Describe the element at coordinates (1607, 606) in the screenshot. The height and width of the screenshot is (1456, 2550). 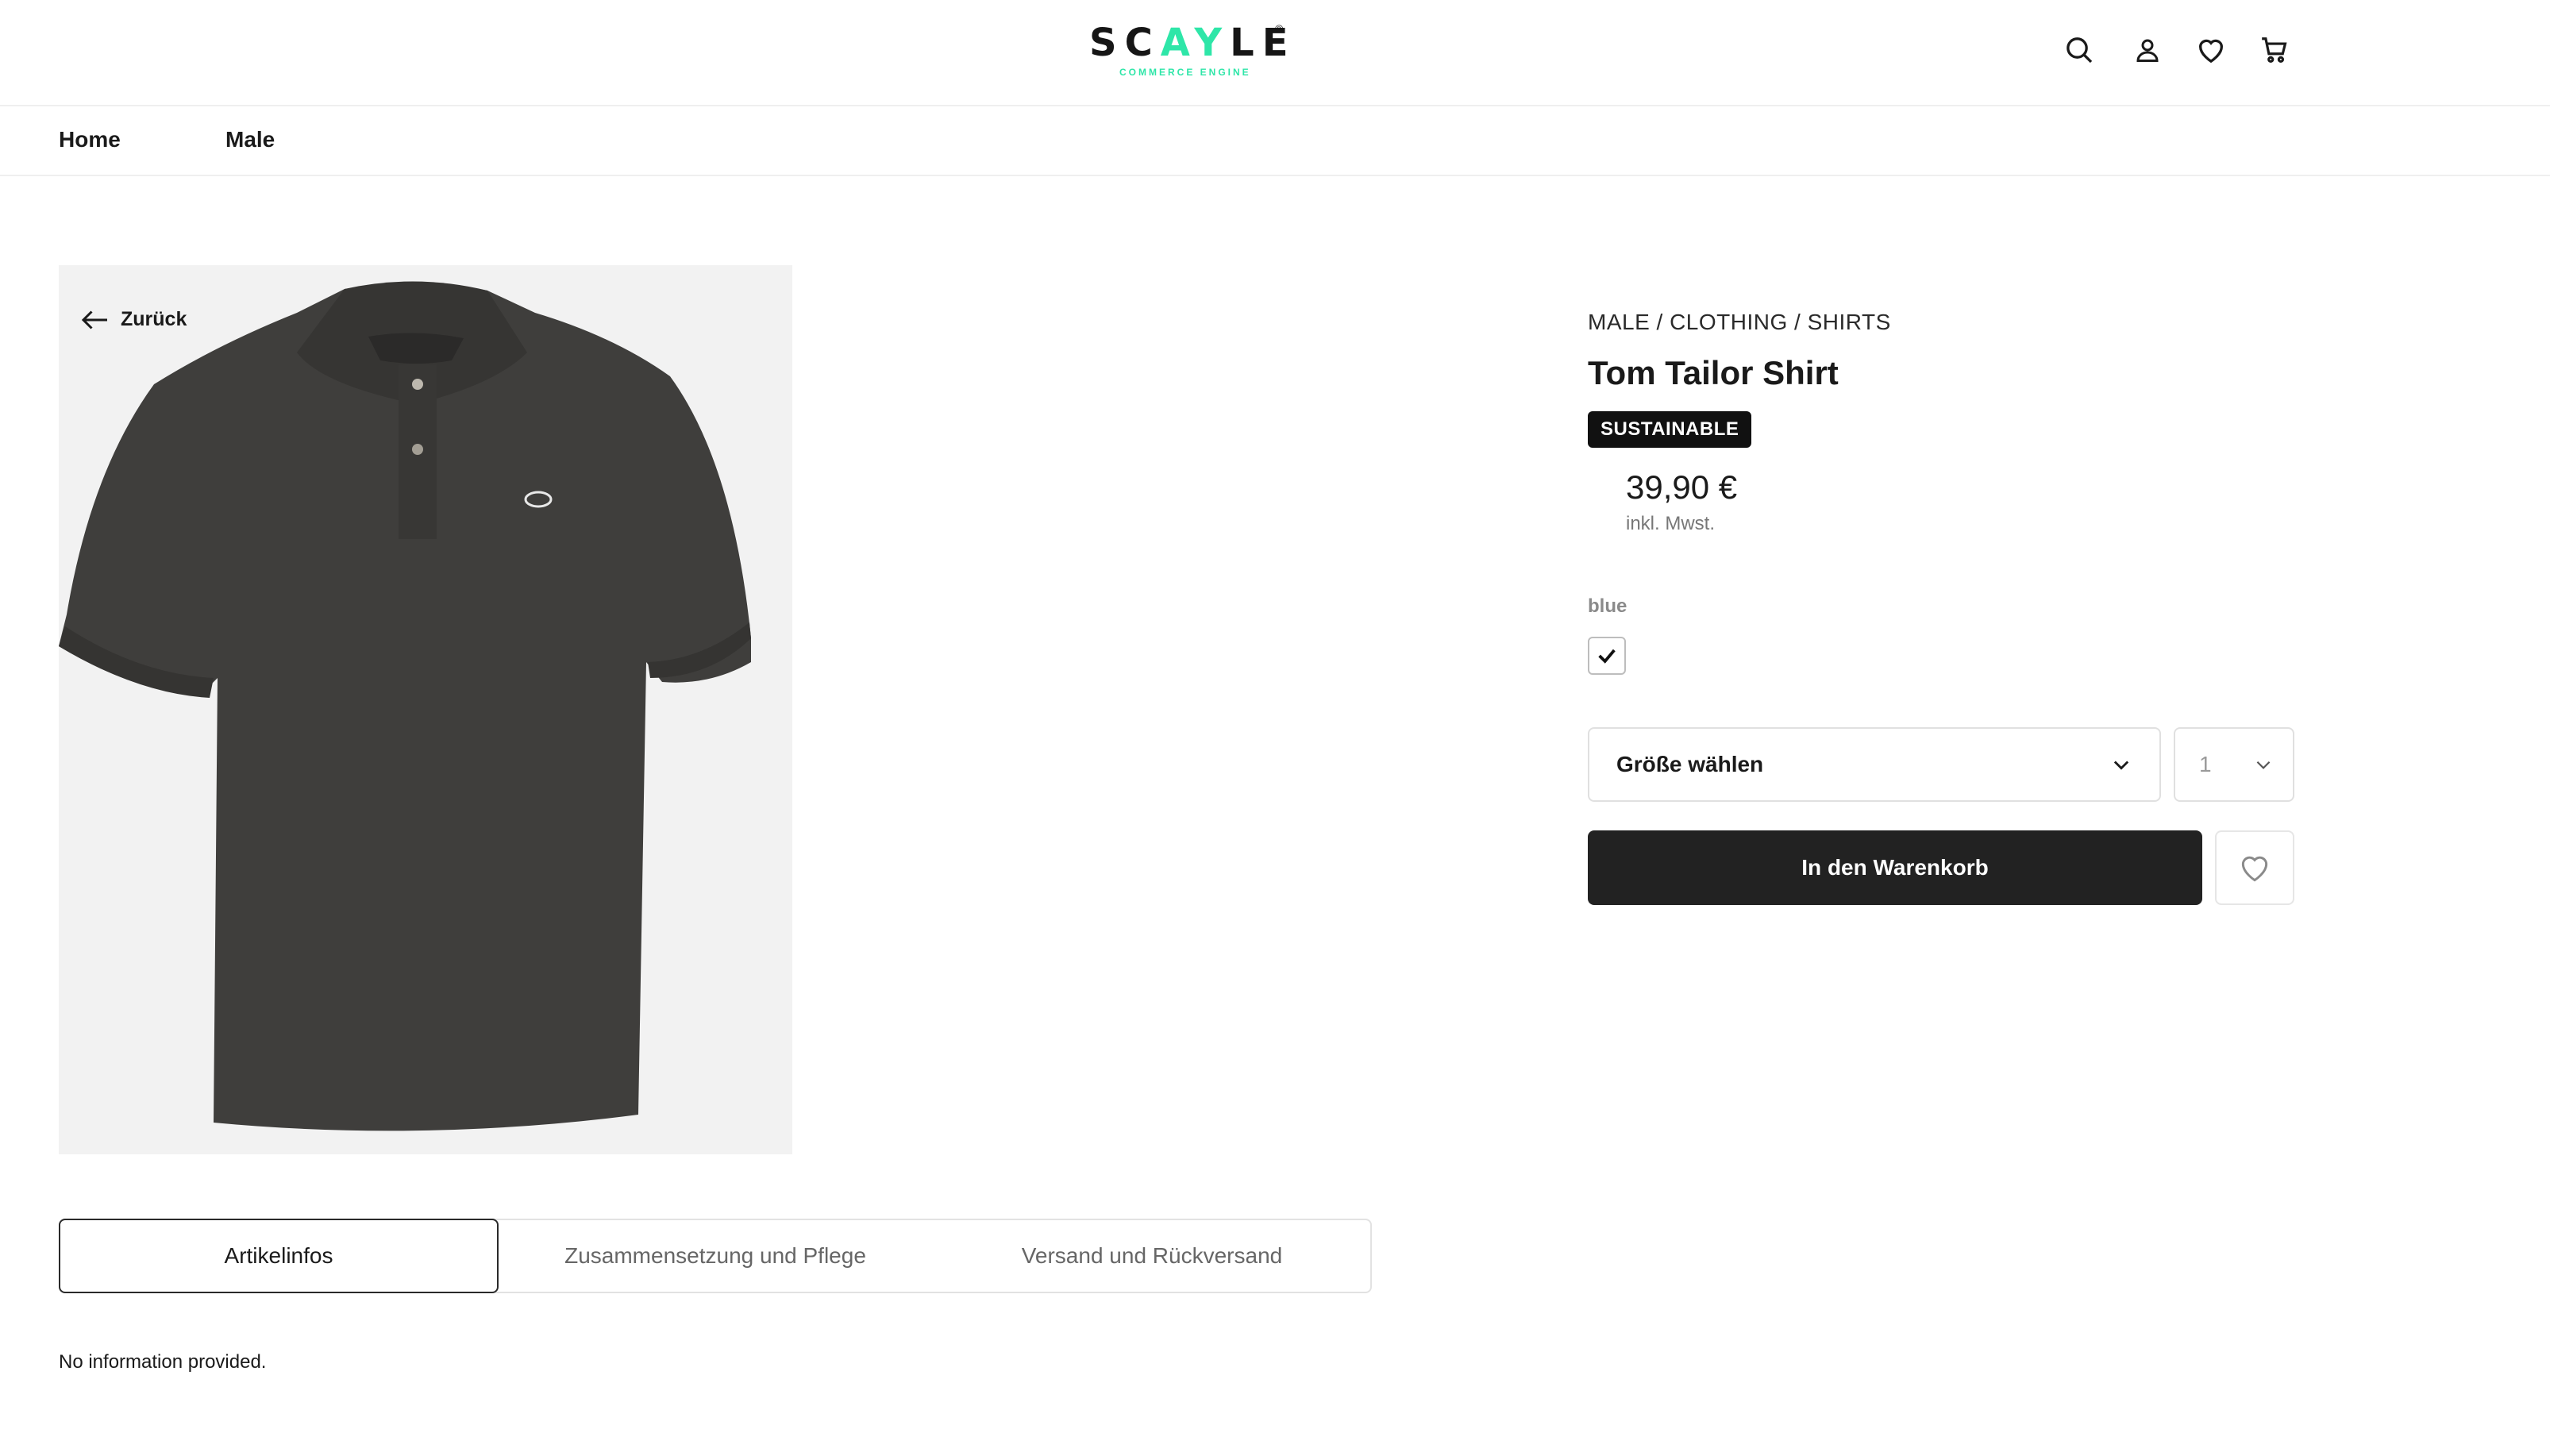
I see `color-label: blue` at that location.